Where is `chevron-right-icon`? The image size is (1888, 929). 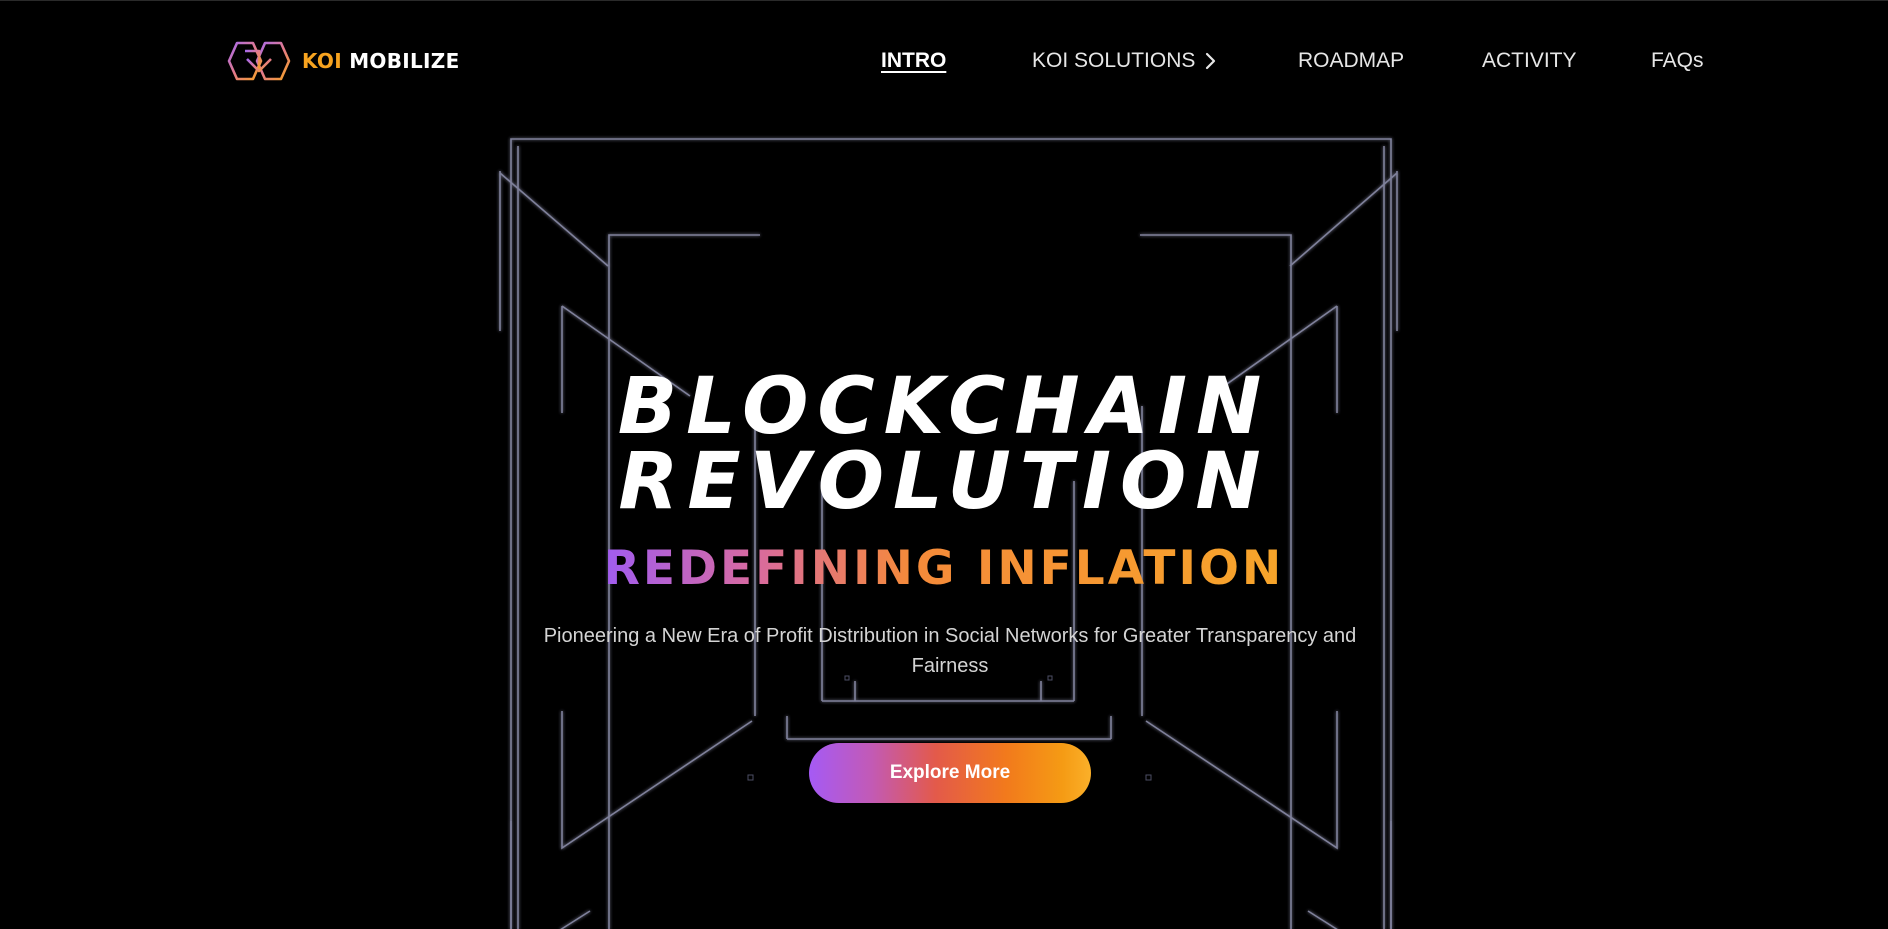 chevron-right-icon is located at coordinates (1211, 61).